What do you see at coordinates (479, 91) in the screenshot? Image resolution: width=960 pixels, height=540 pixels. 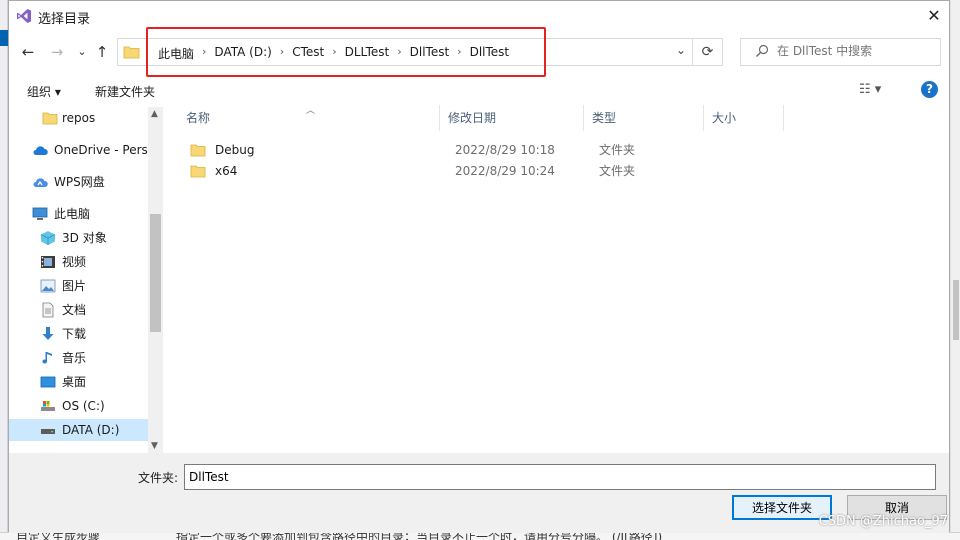 I see `command-bar: 组织 ▾ 新建文件夹 ☷ ▾ ?` at bounding box center [479, 91].